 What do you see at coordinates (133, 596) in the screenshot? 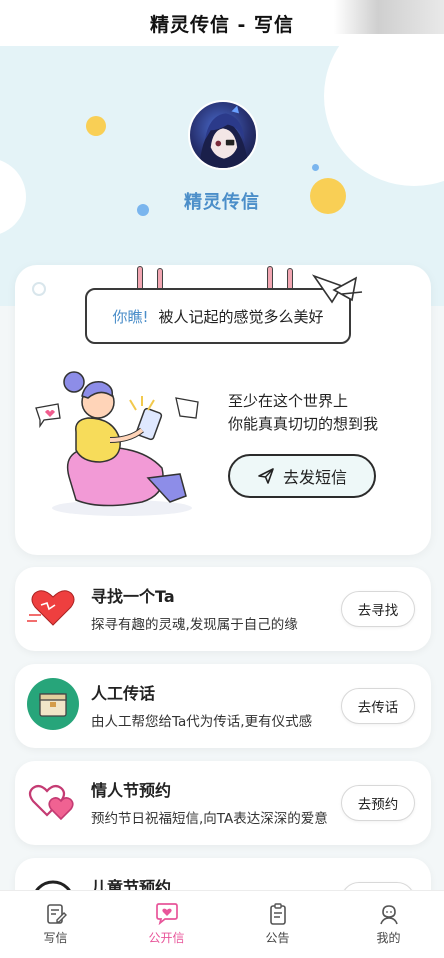
I see `feature-title: 寻找一个Ta` at bounding box center [133, 596].